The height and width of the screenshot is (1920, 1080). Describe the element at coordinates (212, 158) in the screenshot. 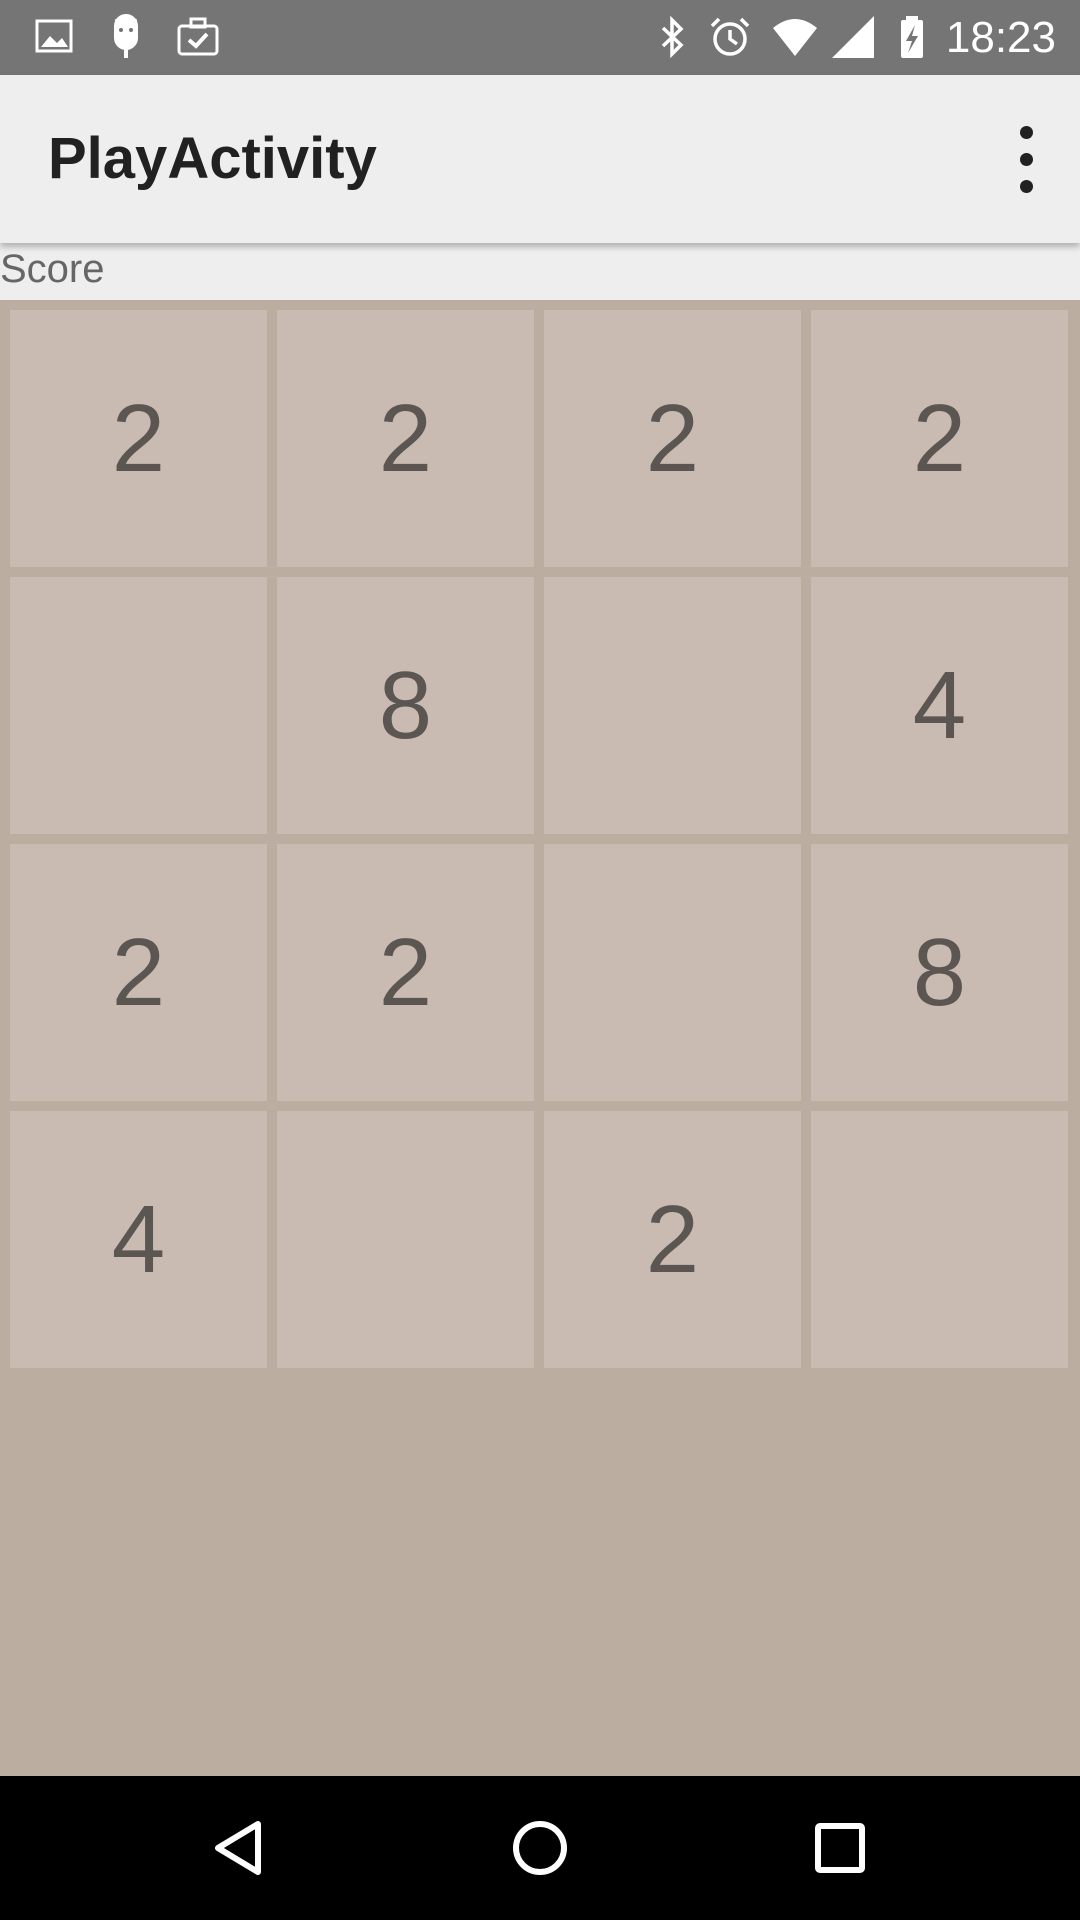

I see `page-title: PlayActivity` at that location.